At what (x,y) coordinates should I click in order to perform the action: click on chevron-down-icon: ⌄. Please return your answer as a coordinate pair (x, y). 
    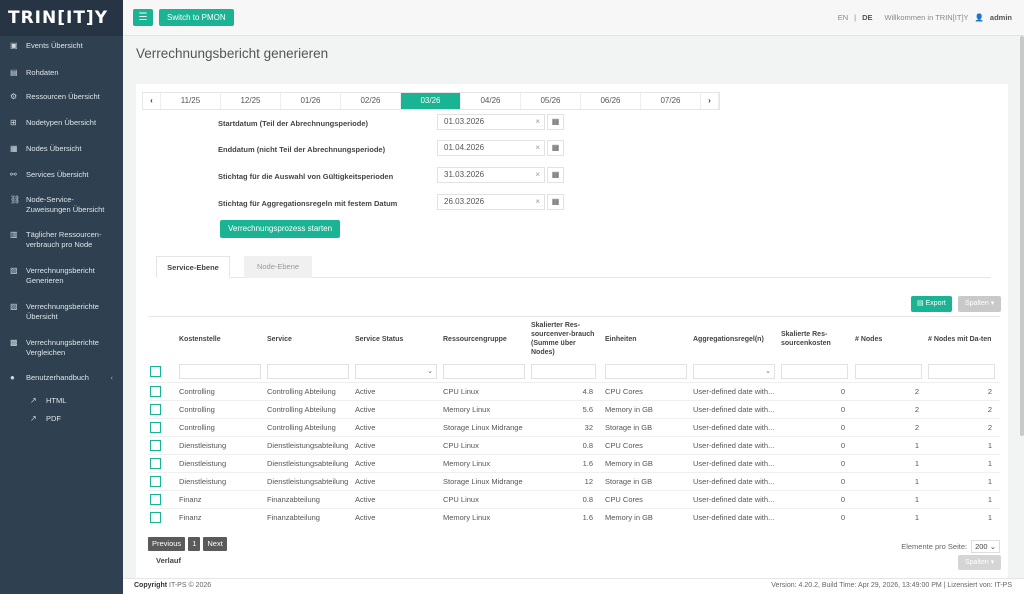
    Looking at the image, I should click on (430, 371).